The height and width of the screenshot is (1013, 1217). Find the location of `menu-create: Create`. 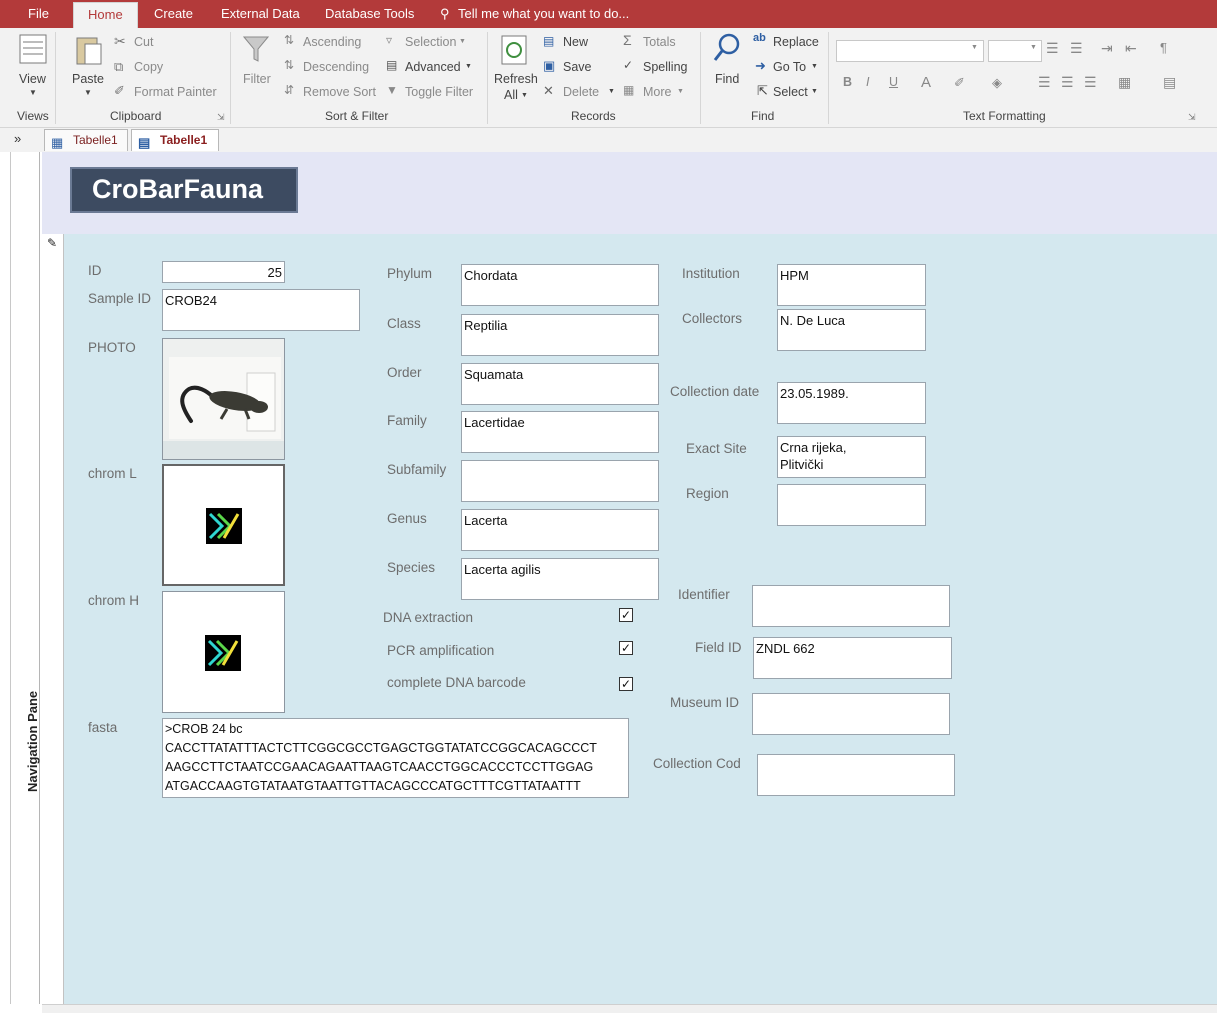

menu-create: Create is located at coordinates (173, 14).